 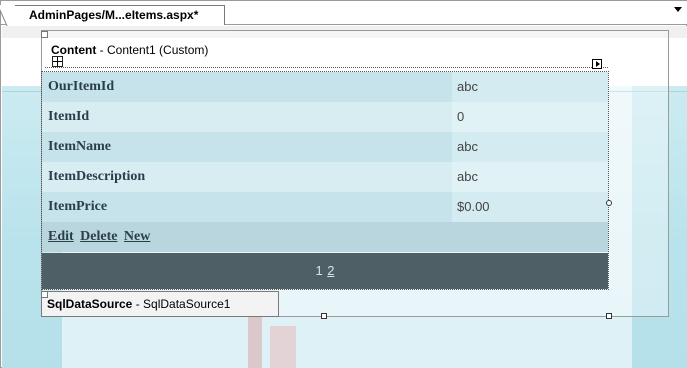 I want to click on sqldatasource-title: SqlDataSource - SqlDataSource1, so click(x=138, y=304).